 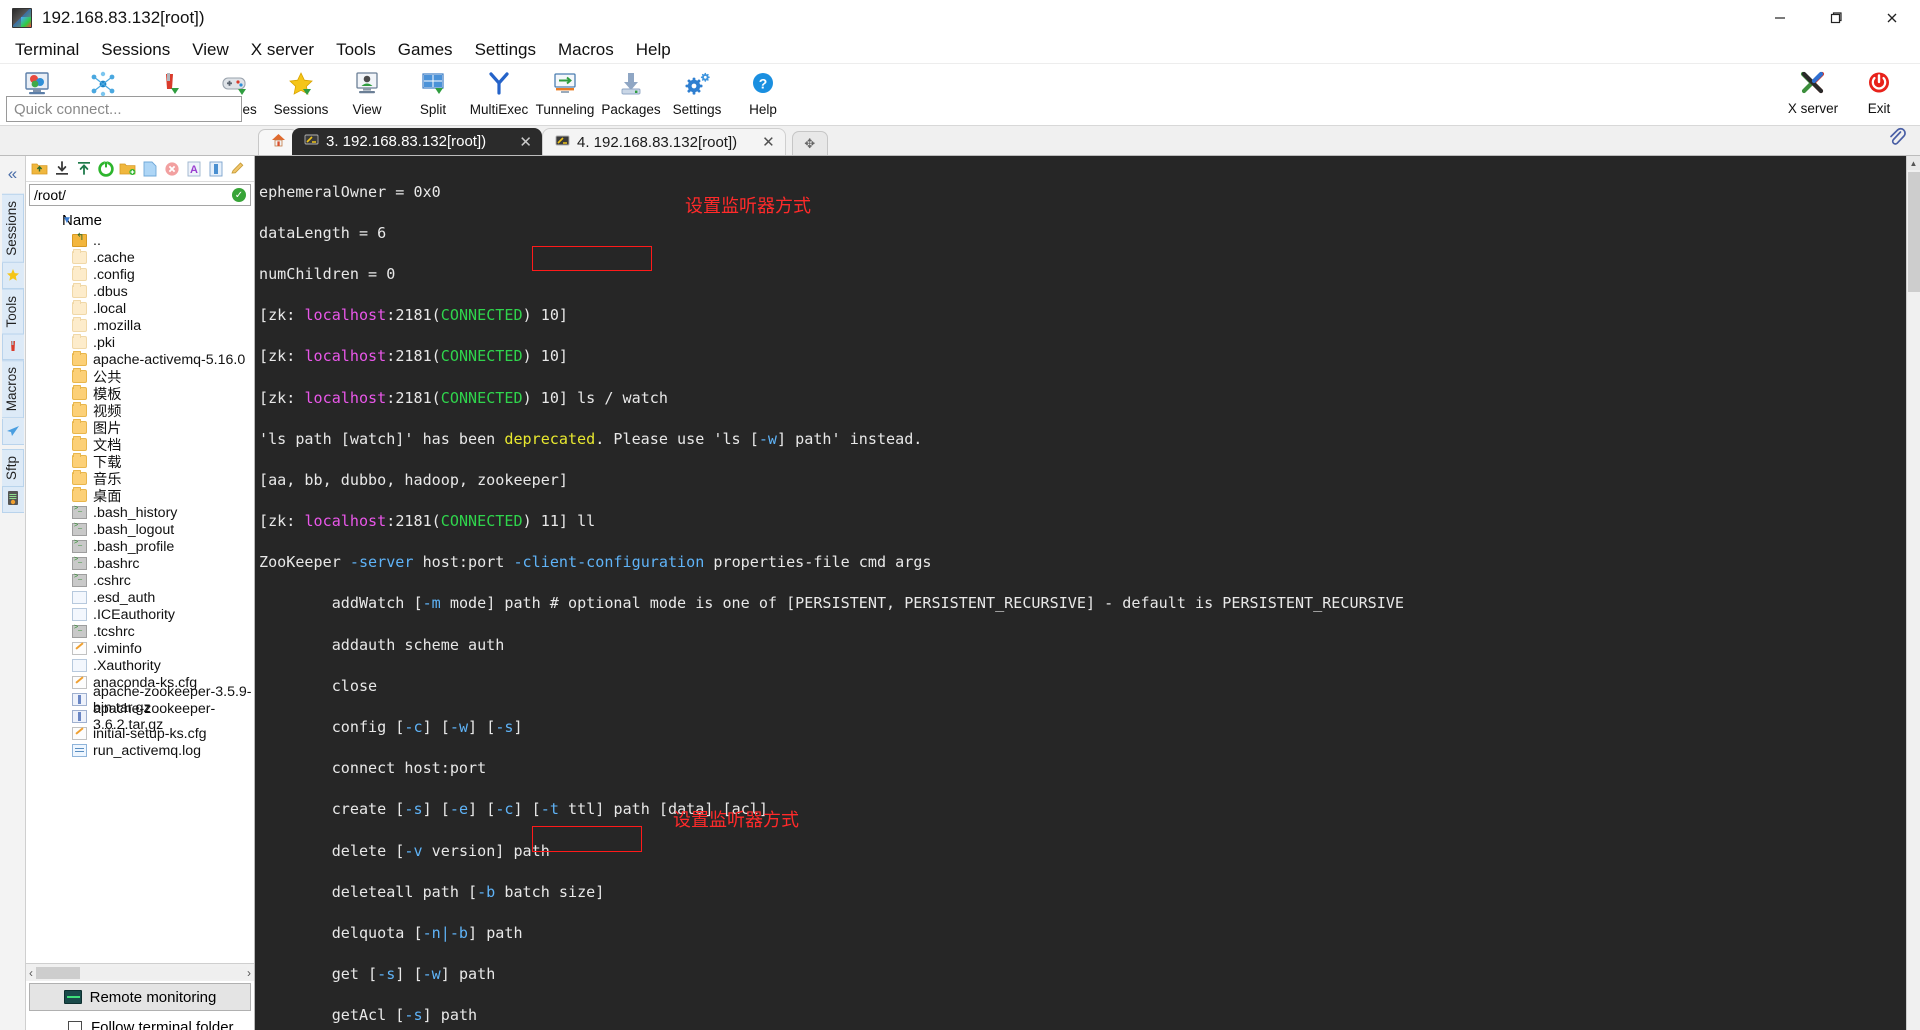 What do you see at coordinates (140, 529) in the screenshot?
I see `list-item: .bash_logout` at bounding box center [140, 529].